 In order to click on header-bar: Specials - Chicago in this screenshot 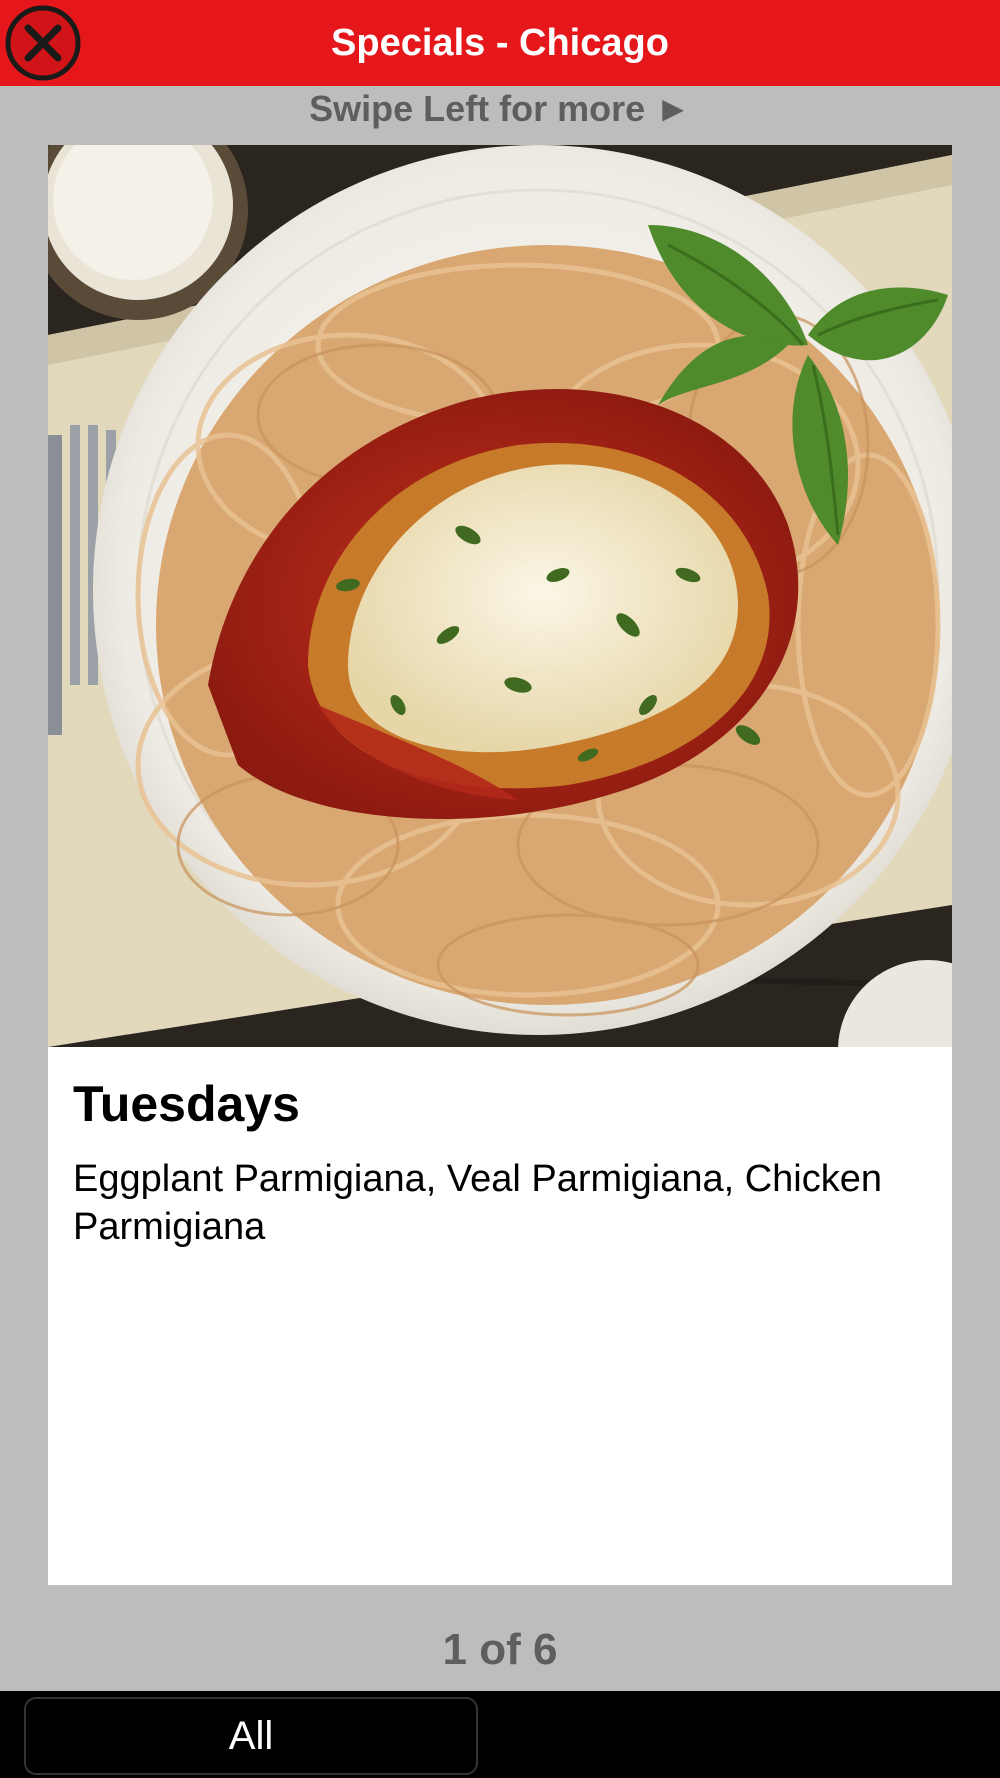, I will do `click(500, 43)`.